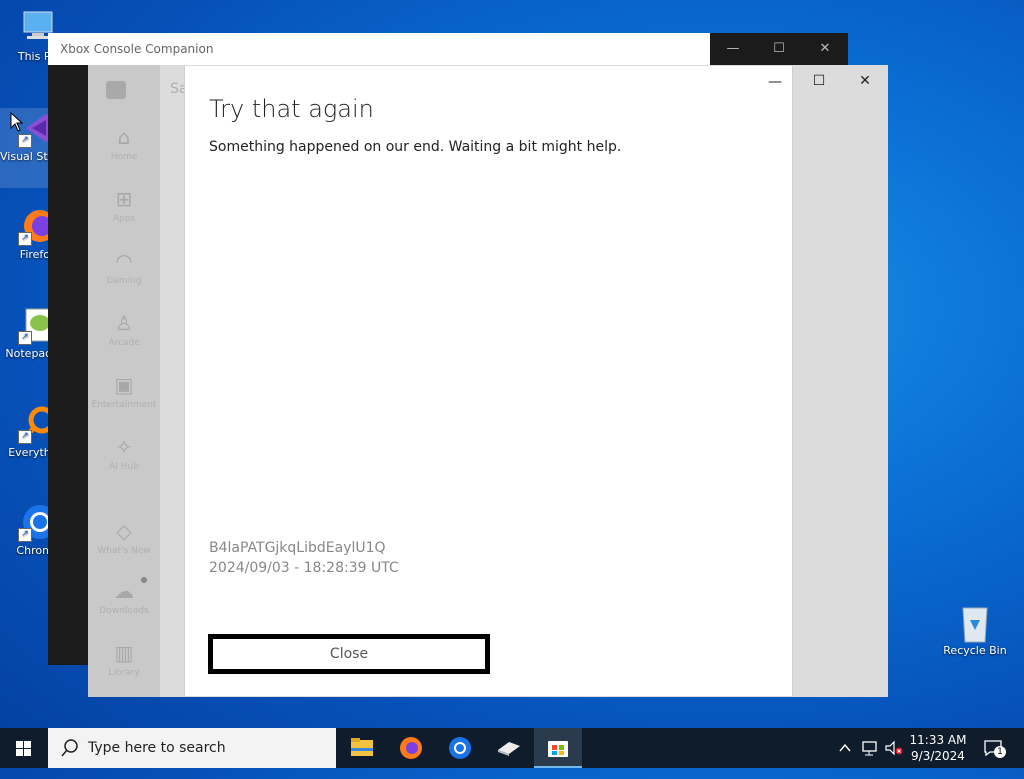  What do you see at coordinates (124, 611) in the screenshot?
I see `nav-item-label: Downloads` at bounding box center [124, 611].